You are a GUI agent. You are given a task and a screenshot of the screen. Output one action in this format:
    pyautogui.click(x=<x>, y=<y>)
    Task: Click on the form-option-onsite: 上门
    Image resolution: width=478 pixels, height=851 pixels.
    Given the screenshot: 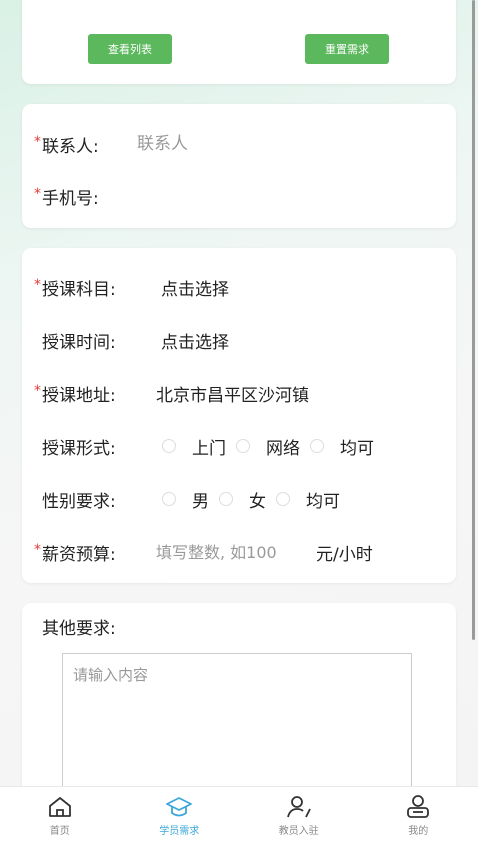 What is the action you would take?
    pyautogui.click(x=194, y=446)
    